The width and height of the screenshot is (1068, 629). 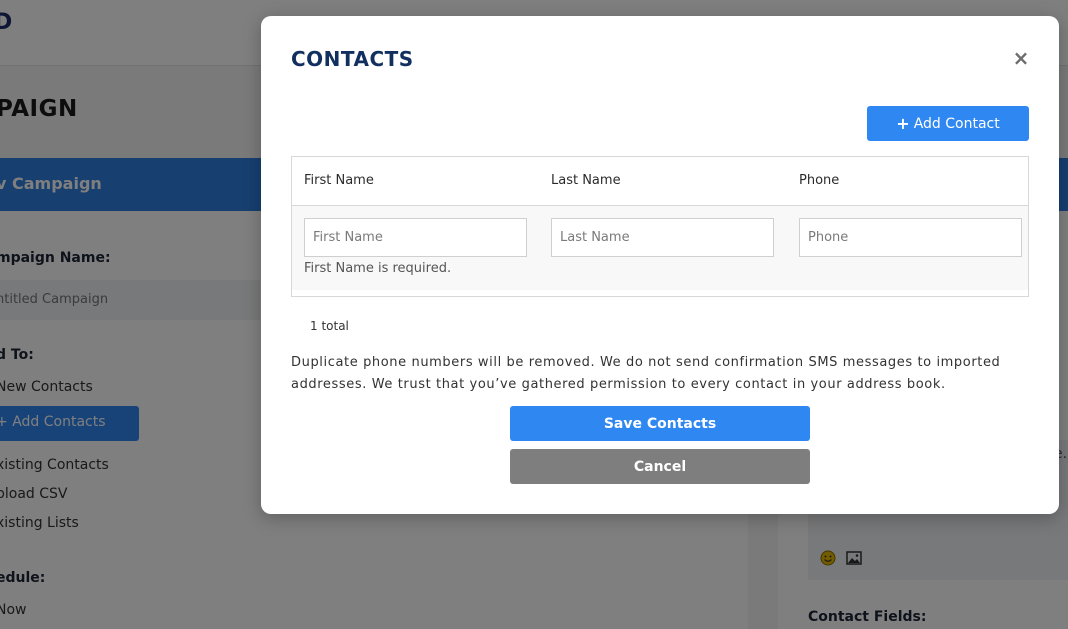 What do you see at coordinates (662, 237) in the screenshot?
I see `last-name-input` at bounding box center [662, 237].